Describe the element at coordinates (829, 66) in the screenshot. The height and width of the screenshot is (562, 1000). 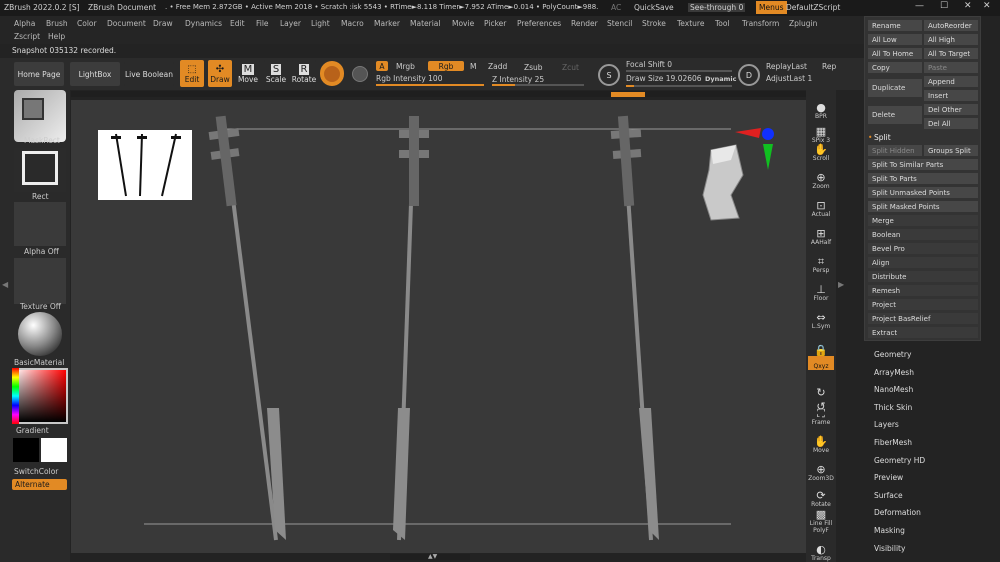
I see `rep-button: Rep` at that location.